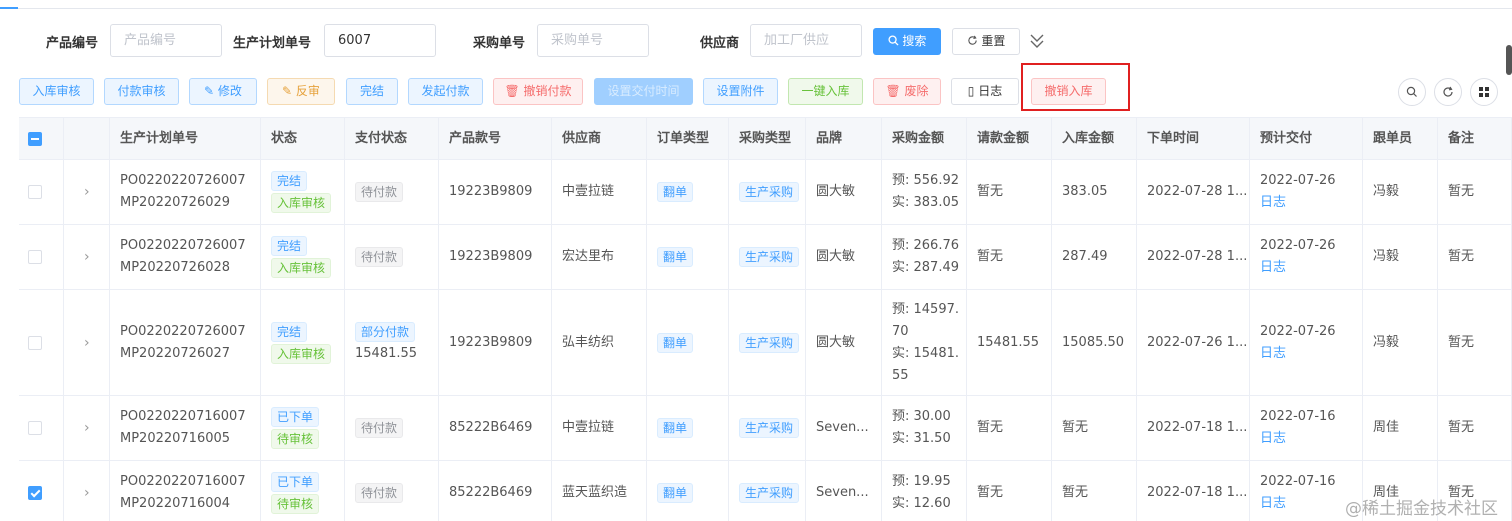 Image resolution: width=1512 pixels, height=521 pixels. I want to click on column-header-plan-no: 生产计划单号, so click(185, 139).